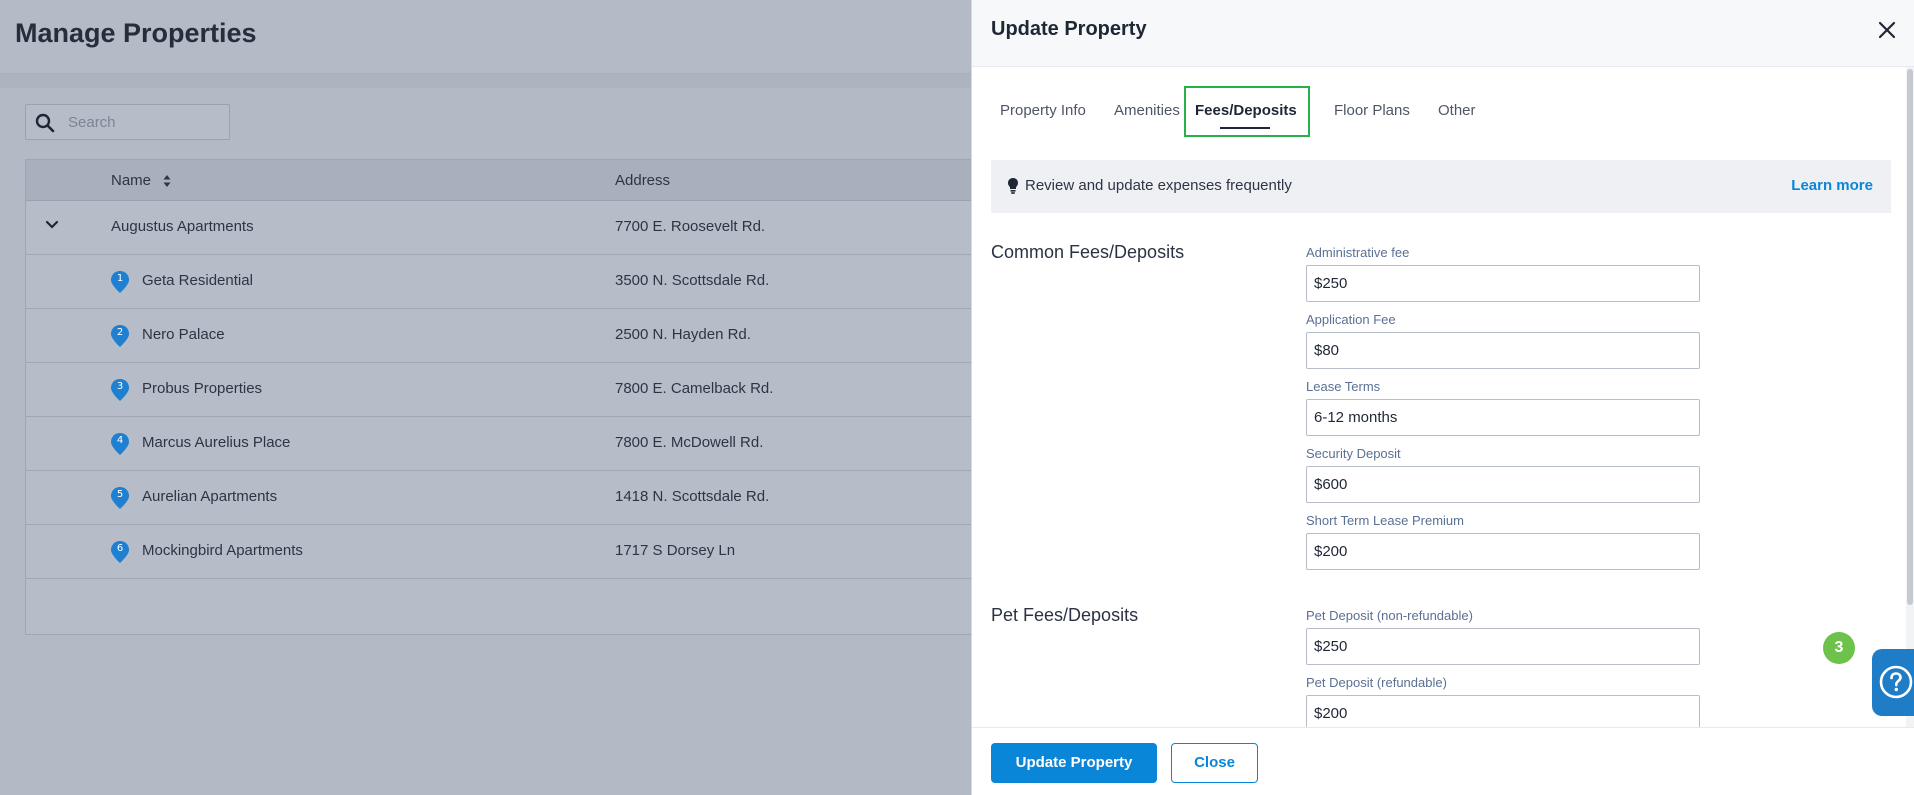  Describe the element at coordinates (120, 444) in the screenshot. I see `map-pin-icon: 4` at that location.